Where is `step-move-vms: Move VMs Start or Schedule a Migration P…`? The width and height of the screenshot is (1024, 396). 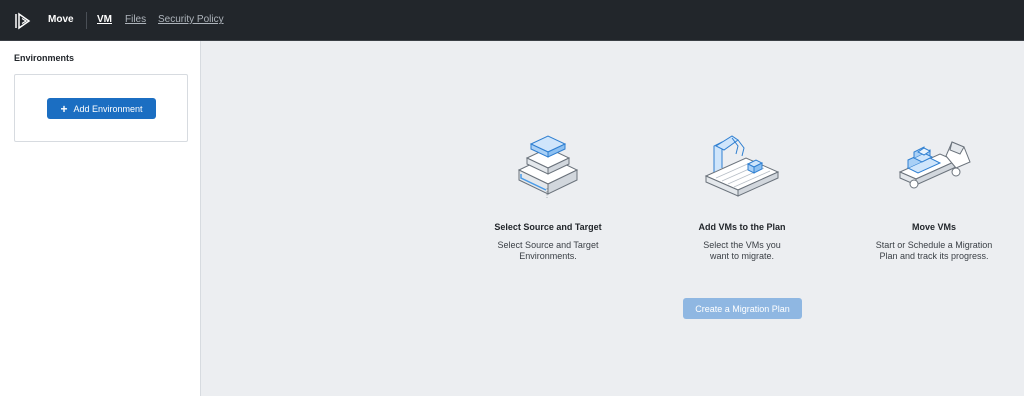
step-move-vms: Move VMs Start or Schedule a Migration P… is located at coordinates (934, 197).